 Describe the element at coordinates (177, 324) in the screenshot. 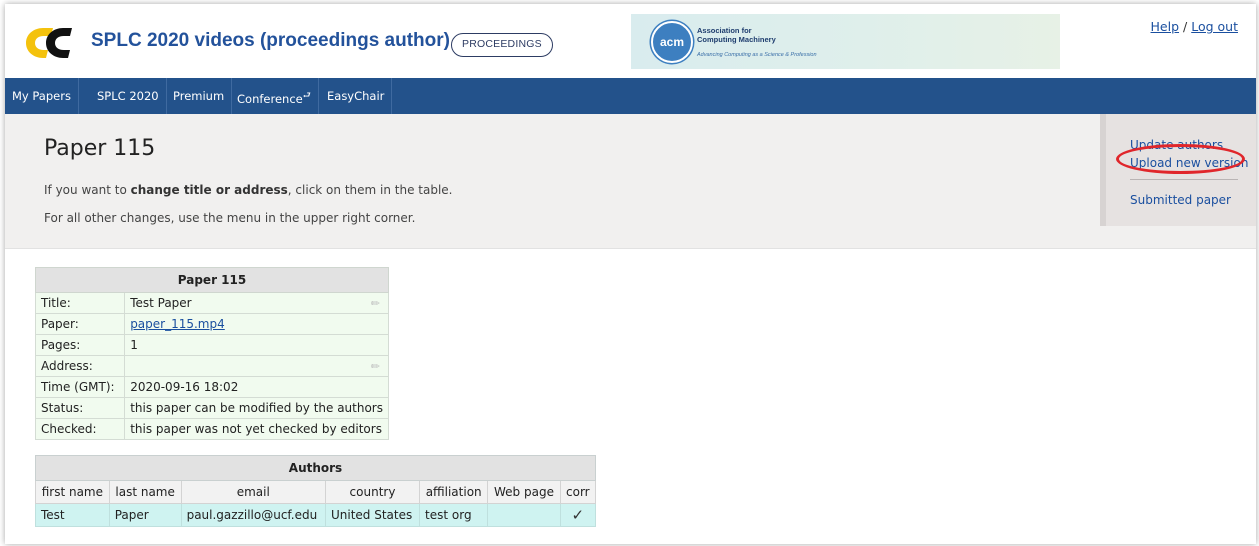

I see `paper-file-link: paper_115.mp4` at that location.